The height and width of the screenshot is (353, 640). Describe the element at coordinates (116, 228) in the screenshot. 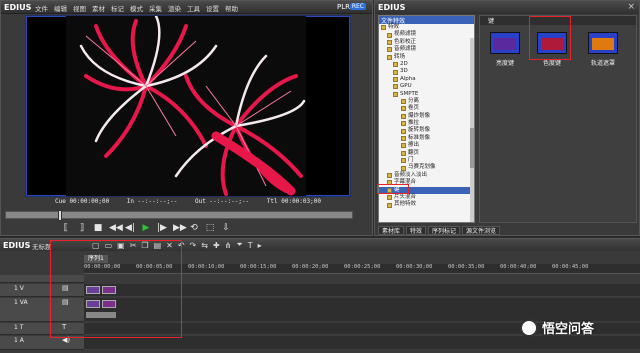

I see `rewind-icon: ◀◀` at that location.